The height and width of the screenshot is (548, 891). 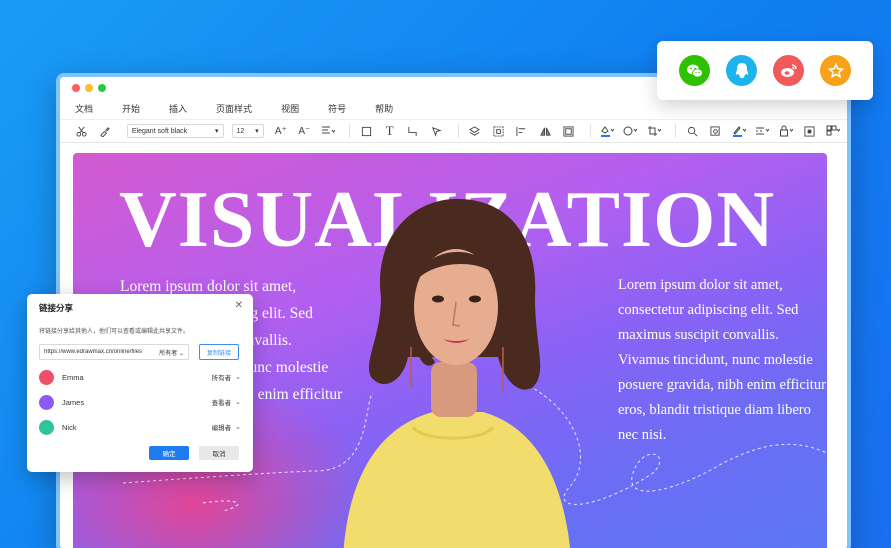 I want to click on user-role-select: 查看者, so click(x=222, y=402).